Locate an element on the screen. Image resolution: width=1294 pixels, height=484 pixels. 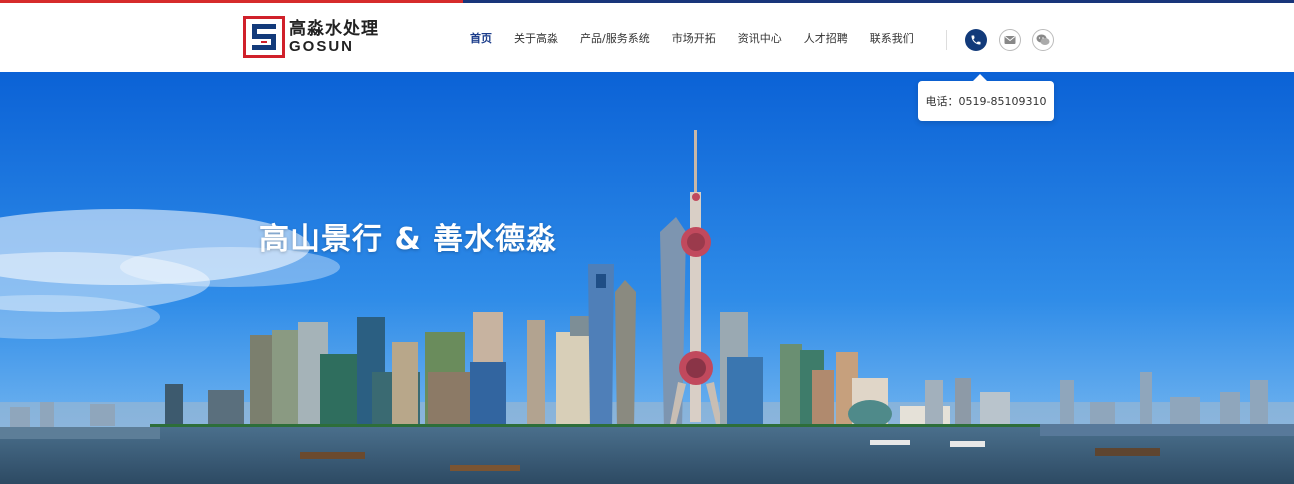
hero-slogan: 高山景行 & 善水德淼 is located at coordinates (408, 239).